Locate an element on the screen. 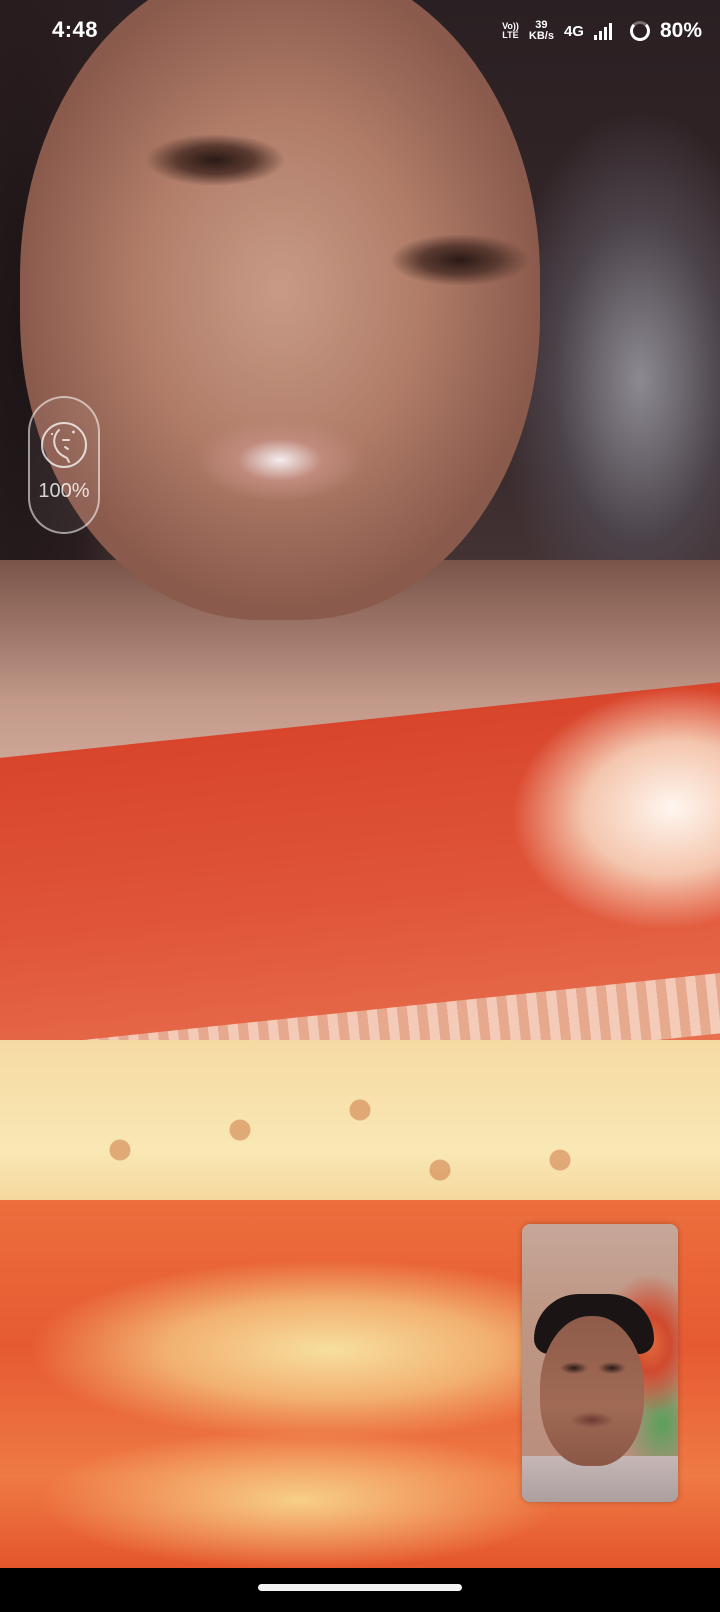 This screenshot has width=720, height=1612. home-gesture-handle is located at coordinates (360, 1587).